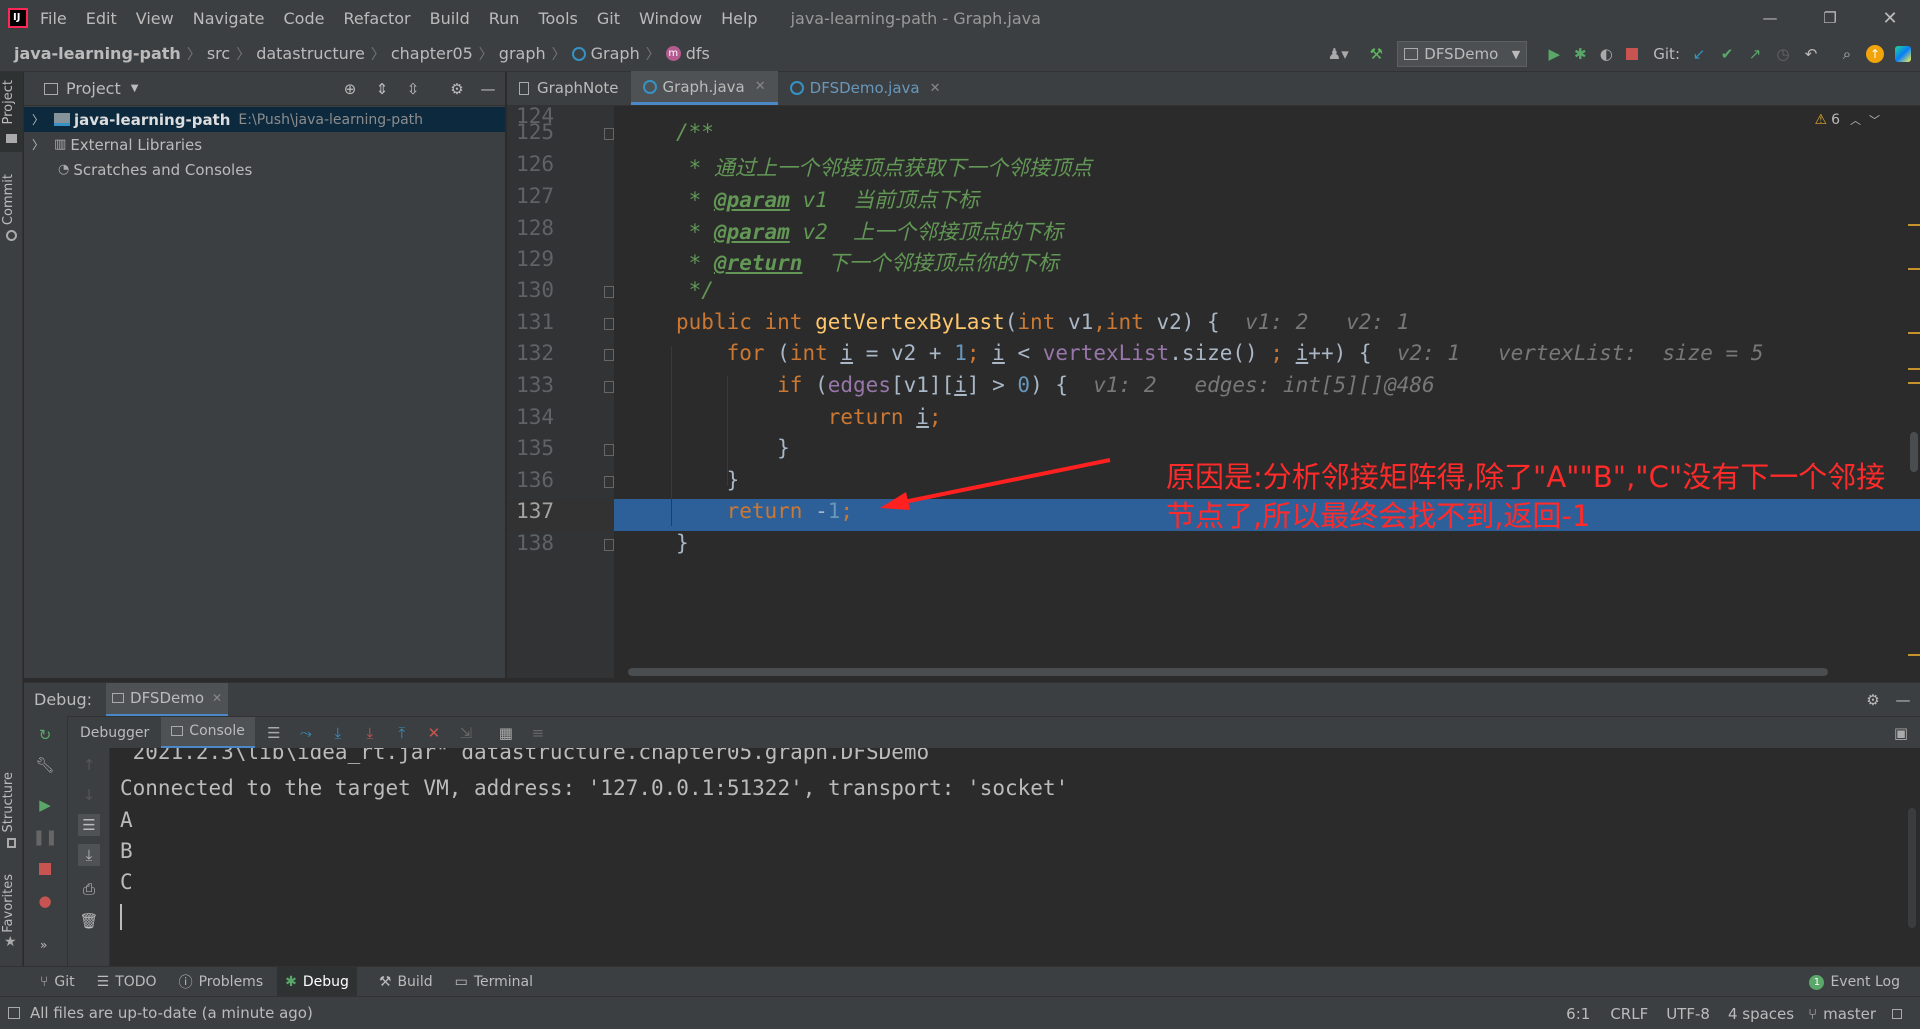  What do you see at coordinates (1688, 1014) in the screenshot?
I see `file-encoding: UTF-8` at bounding box center [1688, 1014].